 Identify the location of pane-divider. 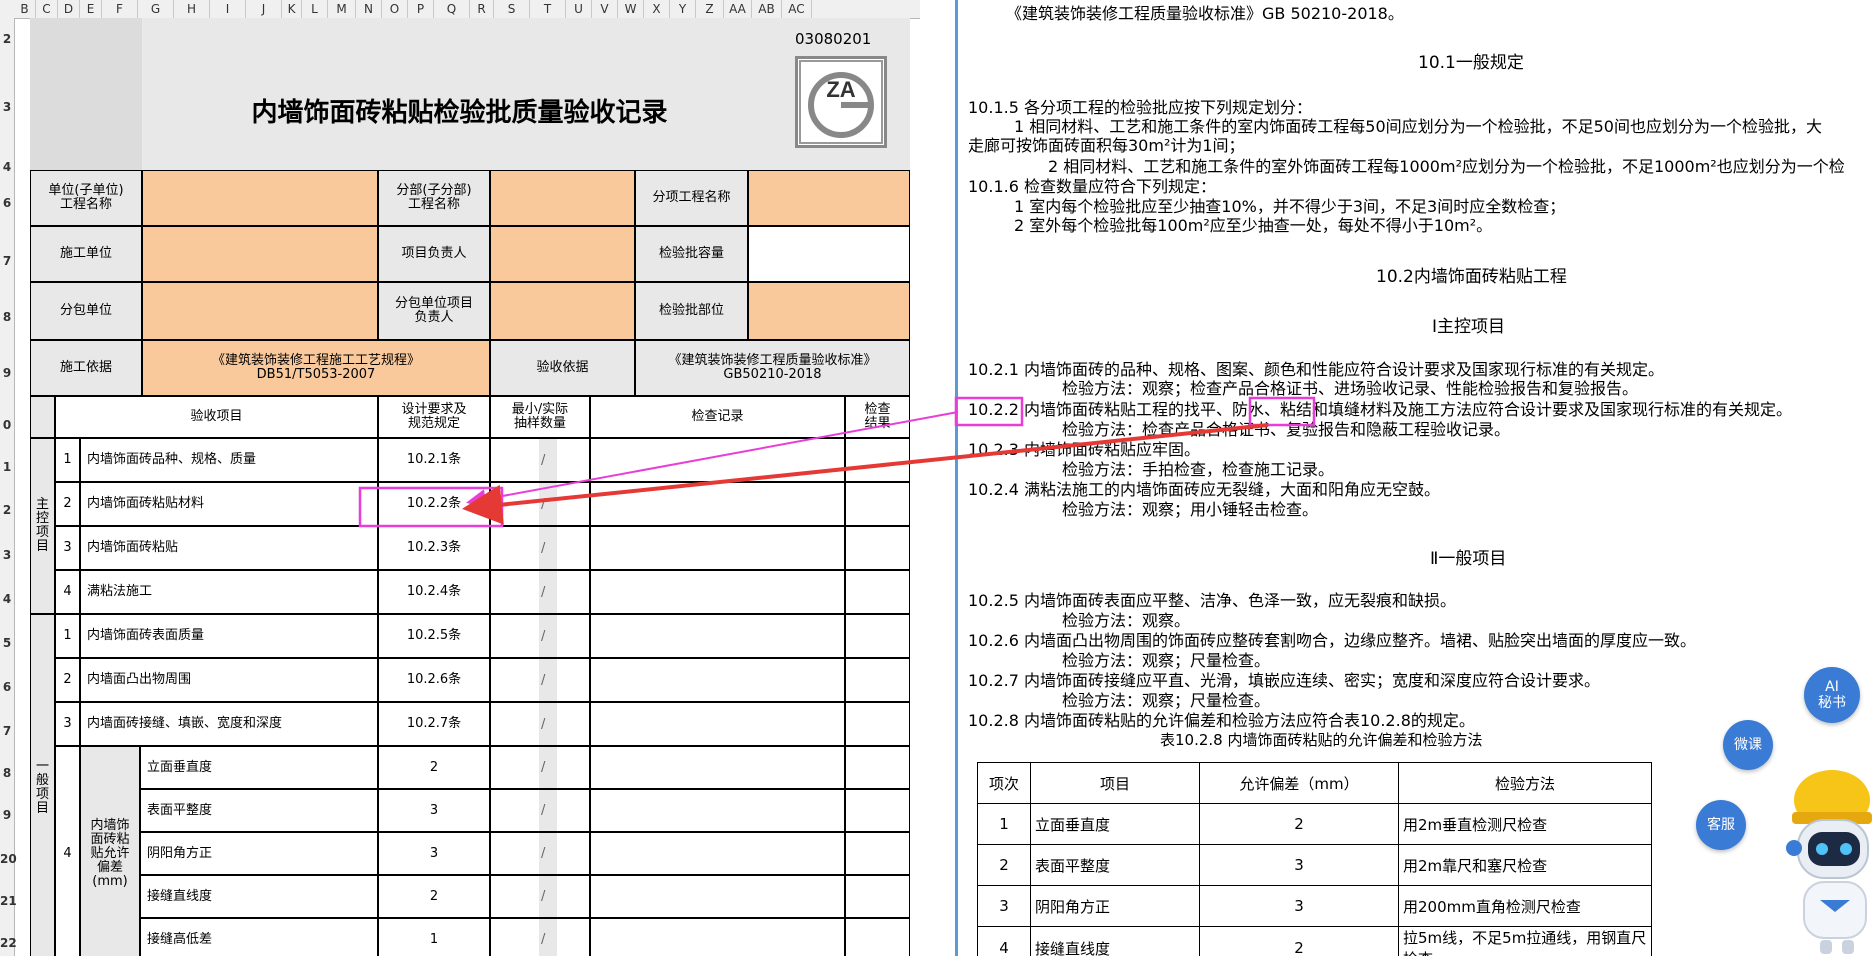
(956, 478).